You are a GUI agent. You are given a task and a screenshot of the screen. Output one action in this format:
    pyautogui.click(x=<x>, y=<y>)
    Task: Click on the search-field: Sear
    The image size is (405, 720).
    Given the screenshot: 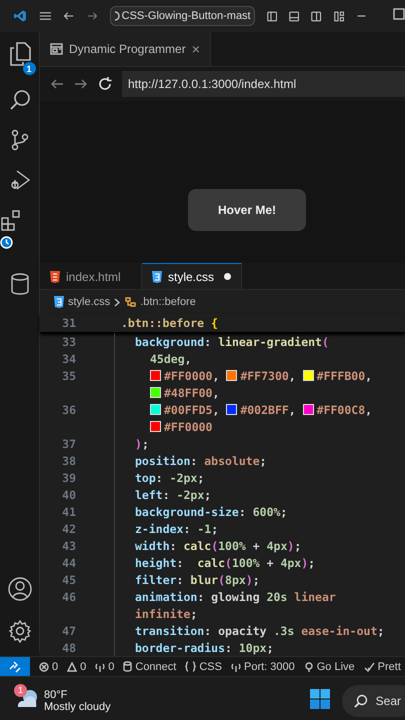 What is the action you would take?
    pyautogui.click(x=373, y=701)
    